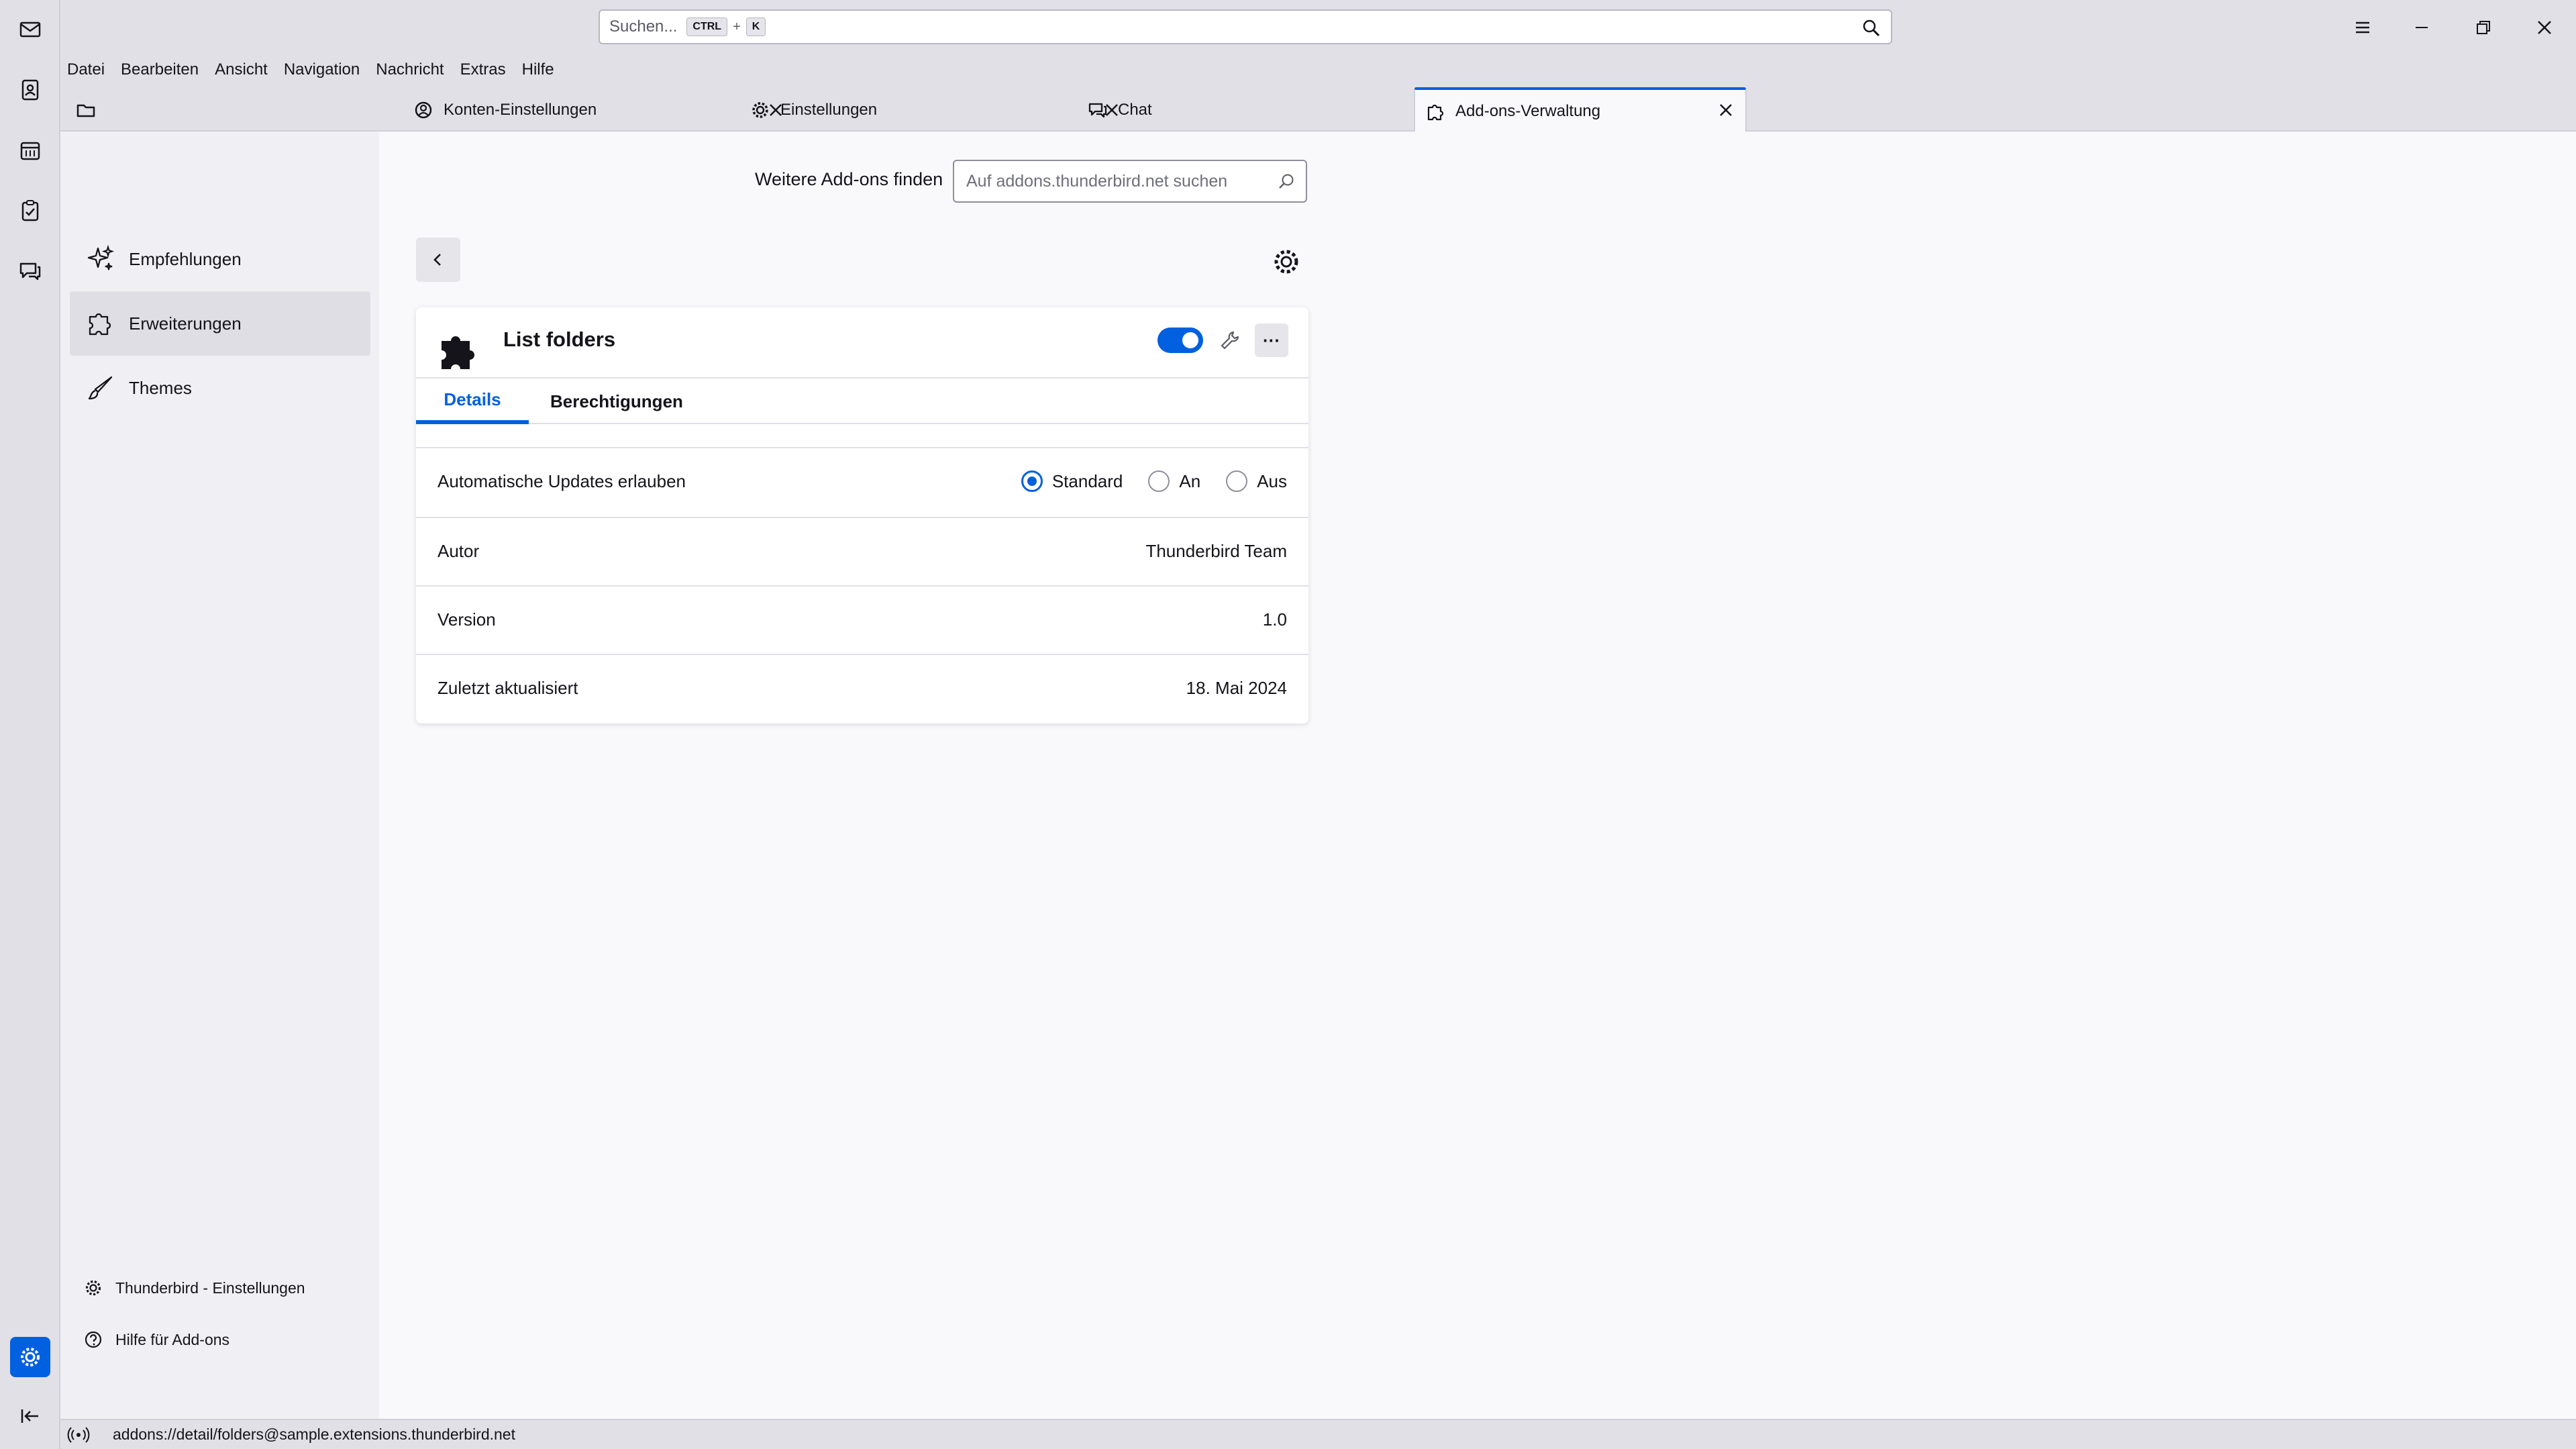  What do you see at coordinates (1141, 481) in the screenshot?
I see `auto-updates-radio-group: Standard An Aus` at bounding box center [1141, 481].